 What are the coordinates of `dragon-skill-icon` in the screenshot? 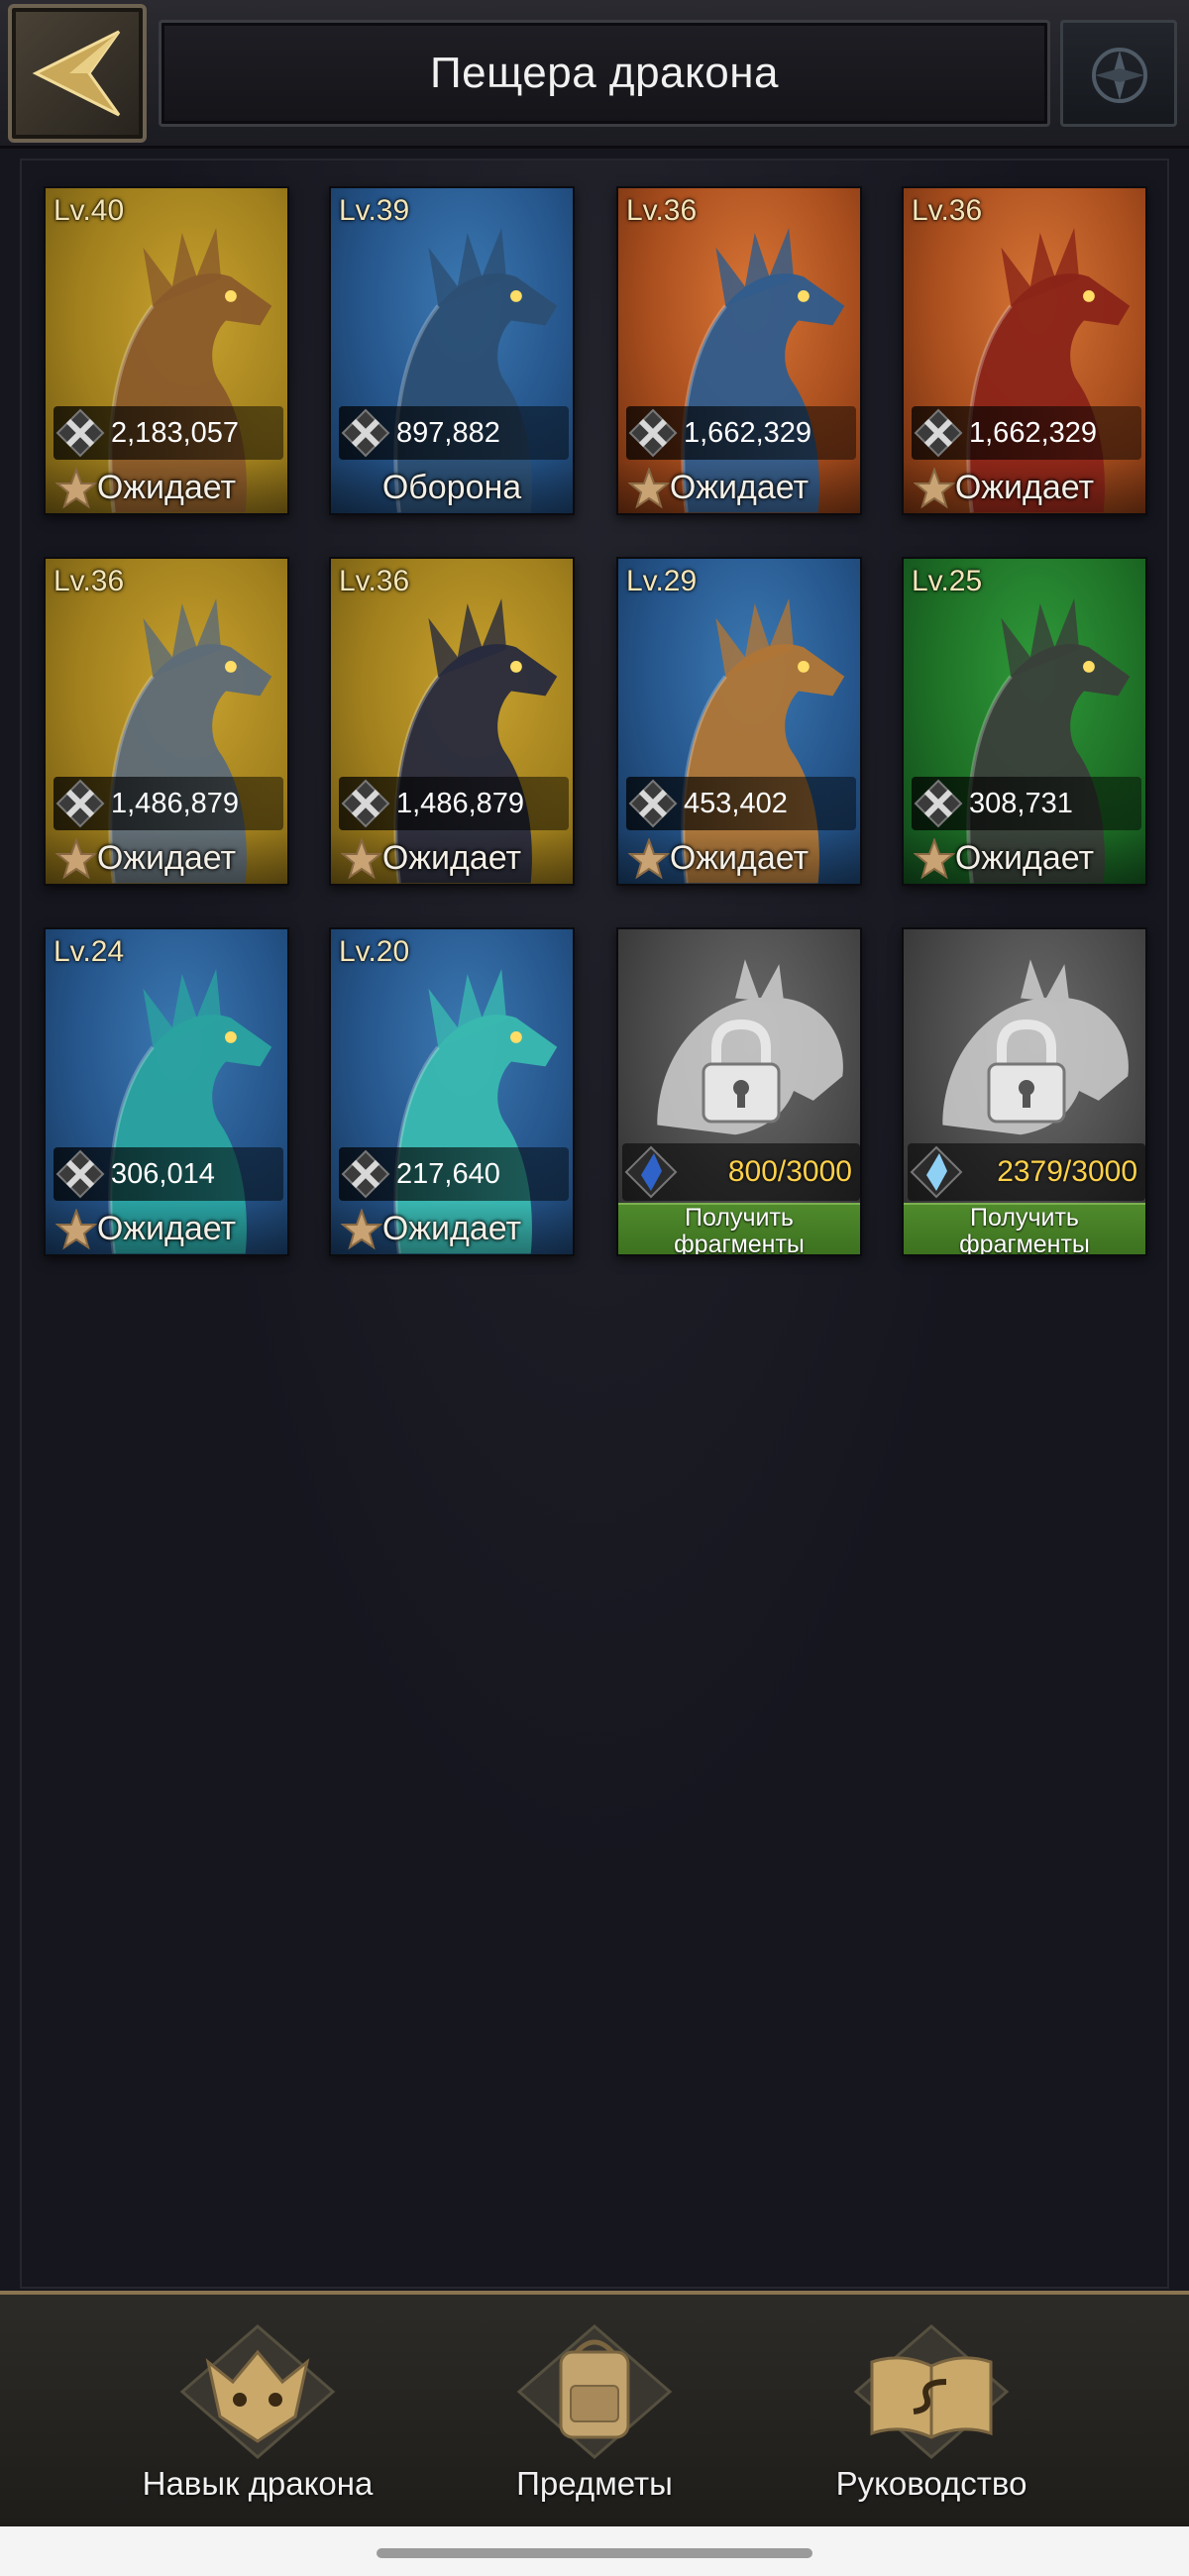 It's located at (258, 2391).